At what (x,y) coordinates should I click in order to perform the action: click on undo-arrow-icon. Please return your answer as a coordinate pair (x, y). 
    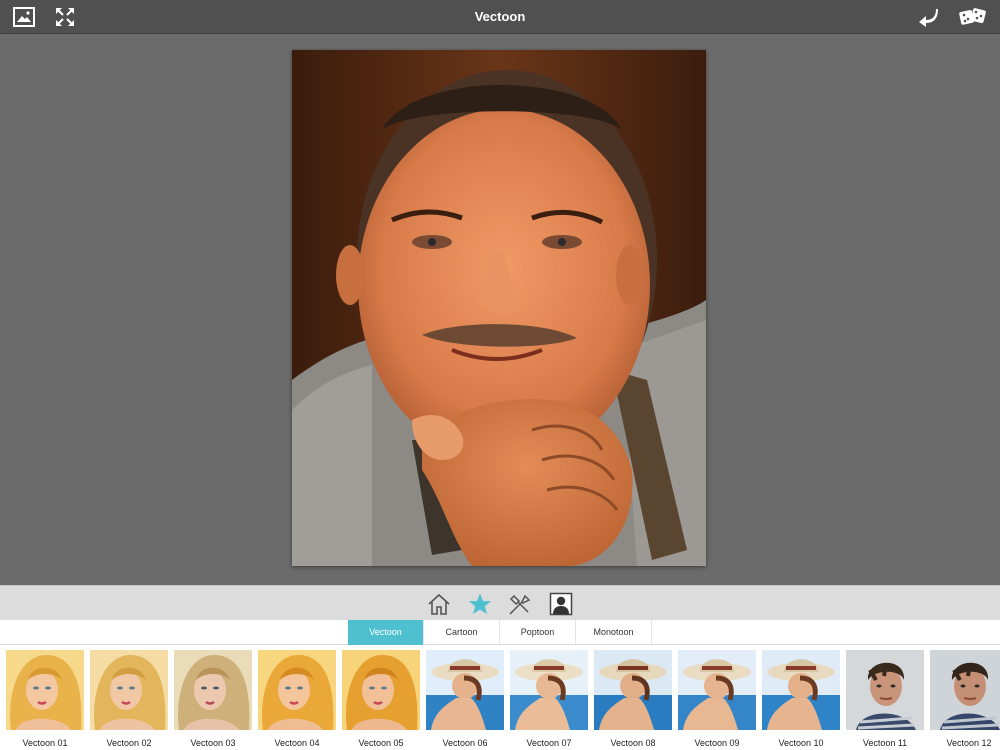
    Looking at the image, I should click on (928, 17).